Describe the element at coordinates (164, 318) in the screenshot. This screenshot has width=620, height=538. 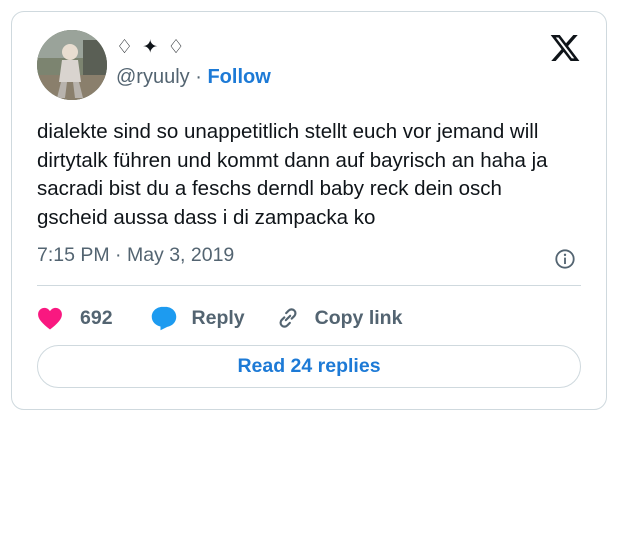
I see `reply-bubble-icon` at that location.